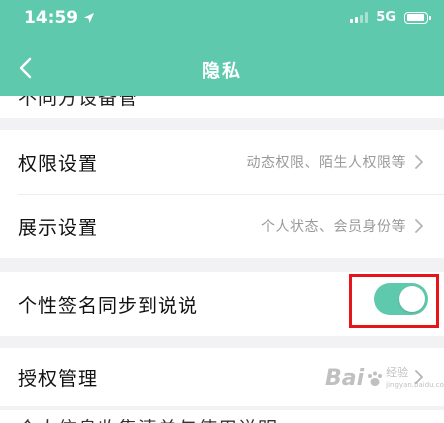 The image size is (444, 423). I want to click on network-label: 5G, so click(386, 17).